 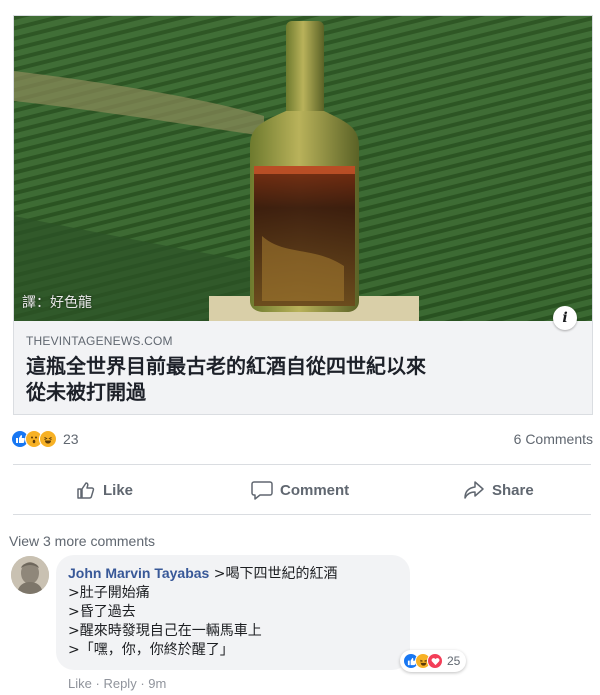 I want to click on comment-like-link: Like, so click(x=80, y=683).